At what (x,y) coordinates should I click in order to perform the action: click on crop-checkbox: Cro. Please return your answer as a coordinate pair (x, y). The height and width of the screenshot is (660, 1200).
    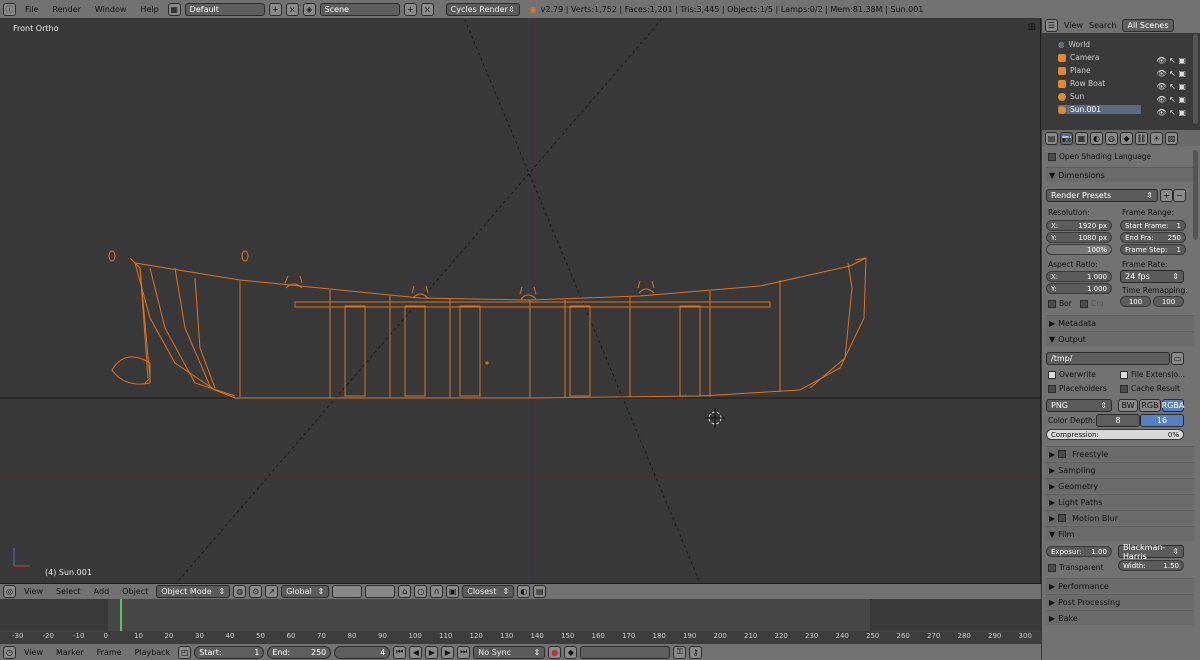
    Looking at the image, I should click on (1092, 303).